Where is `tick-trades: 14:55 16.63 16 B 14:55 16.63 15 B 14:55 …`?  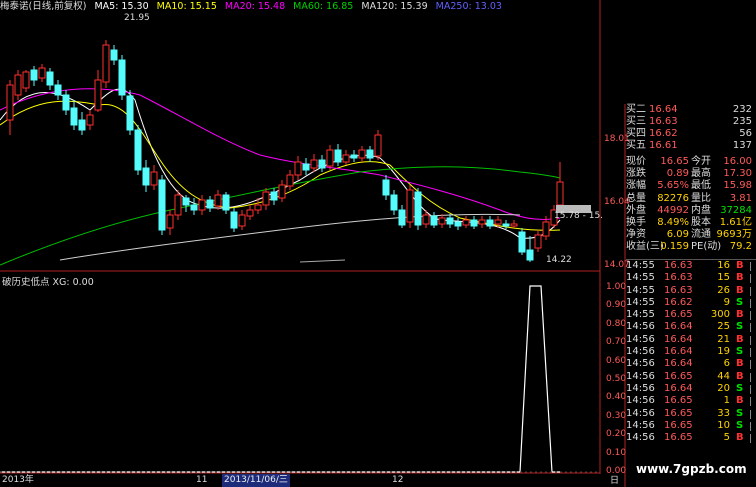
tick-trades: 14:55 16.63 16 B 14:55 16.63 15 B 14:55 … is located at coordinates (691, 351).